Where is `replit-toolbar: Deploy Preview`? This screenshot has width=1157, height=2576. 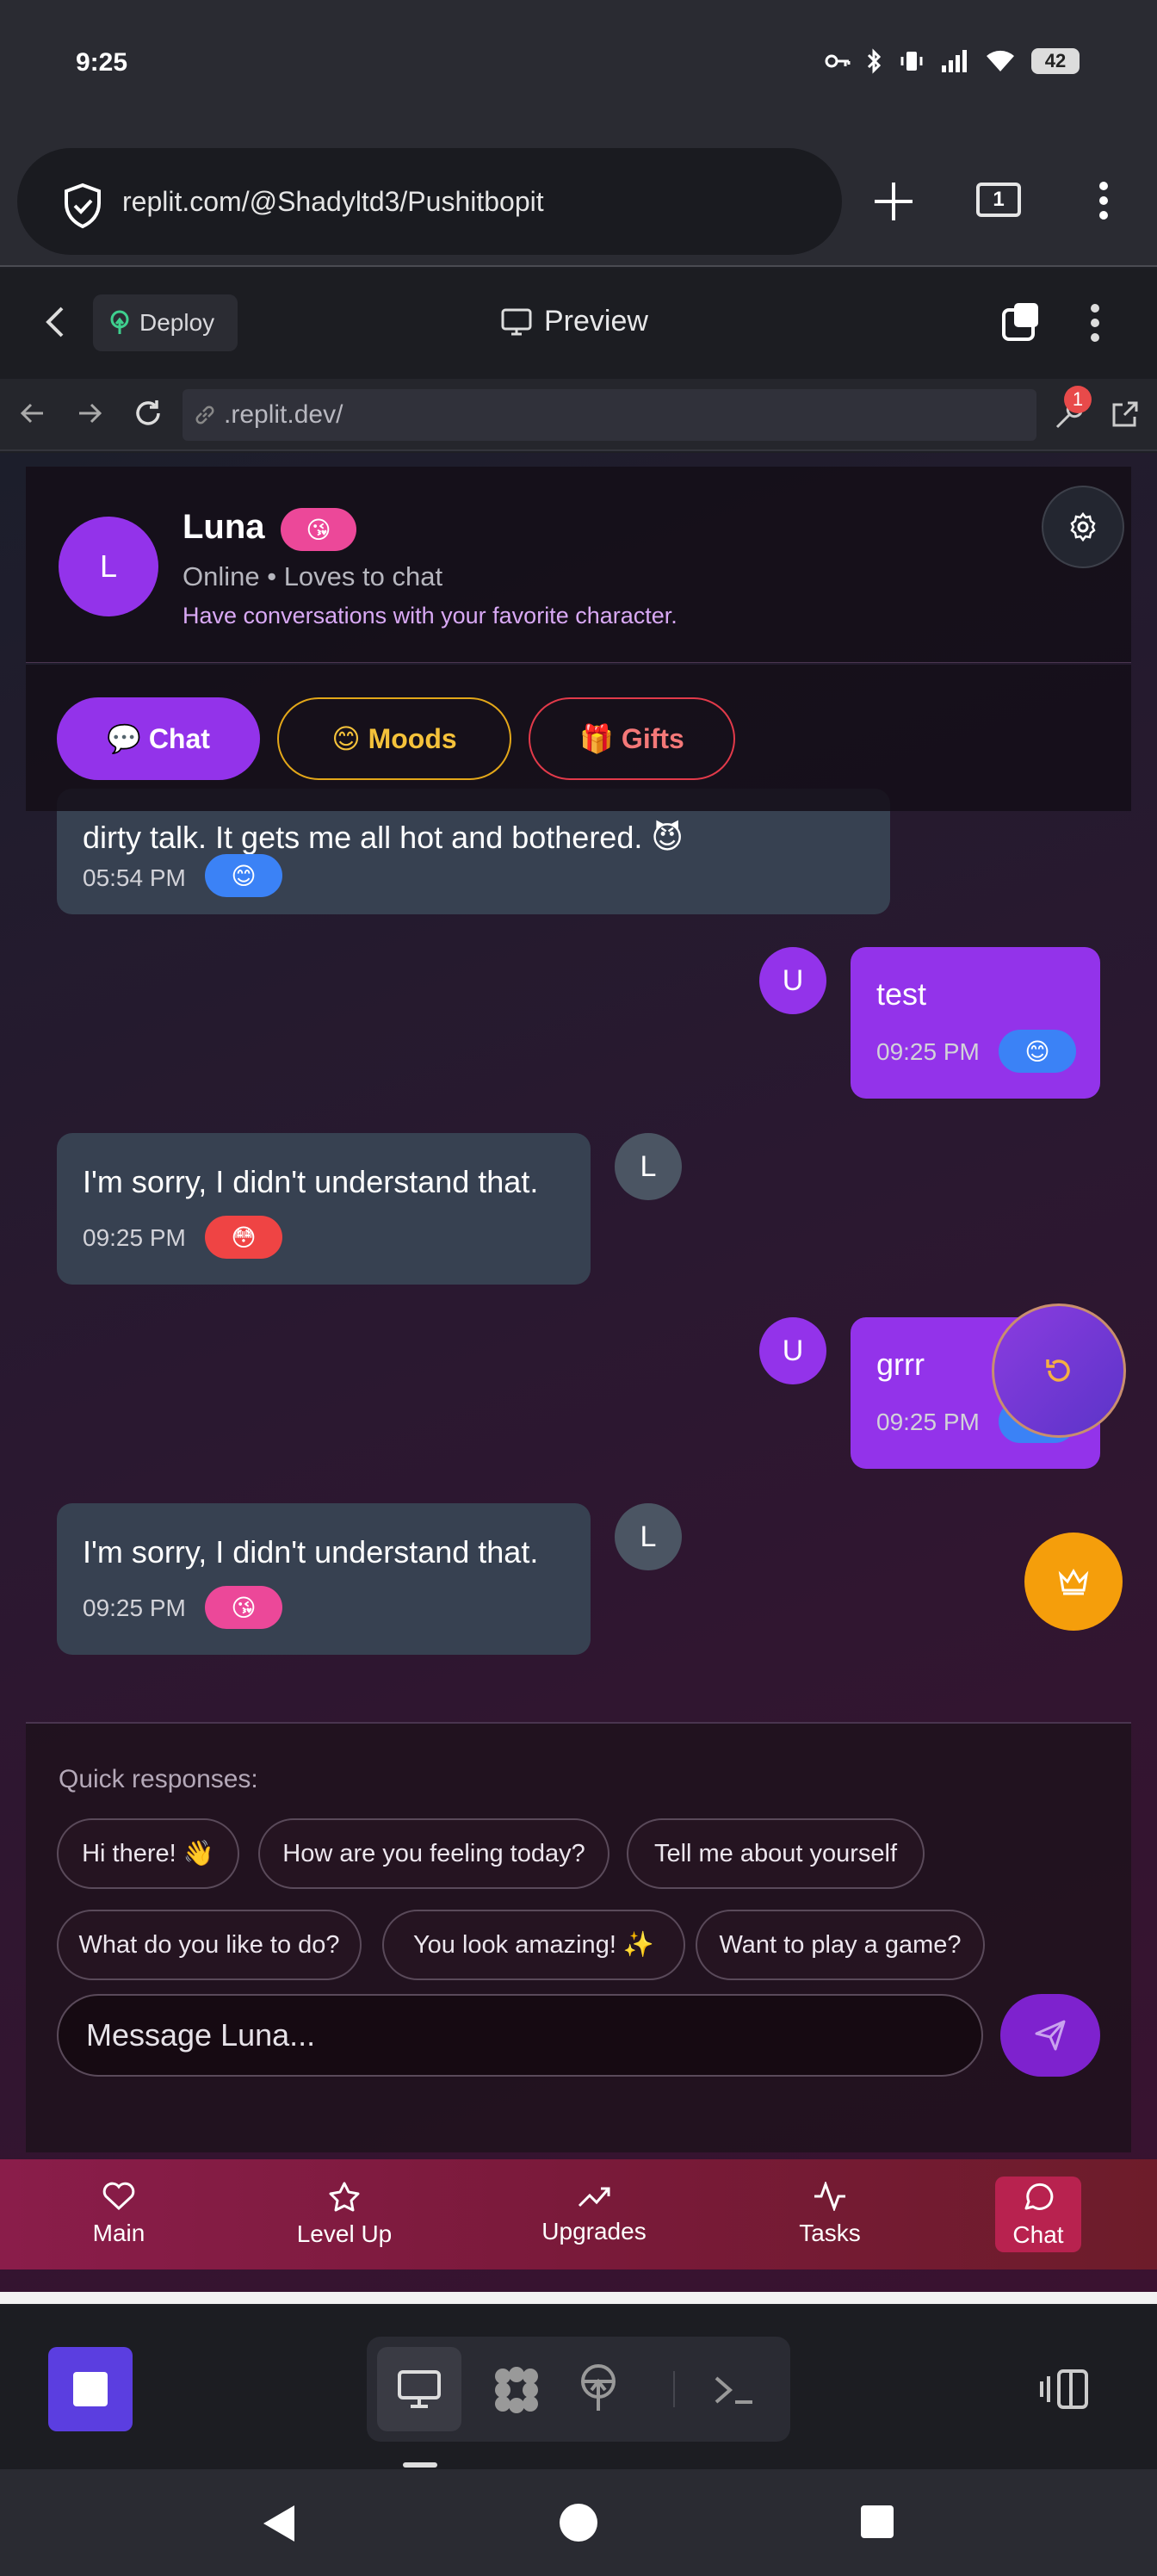 replit-toolbar: Deploy Preview is located at coordinates (579, 324).